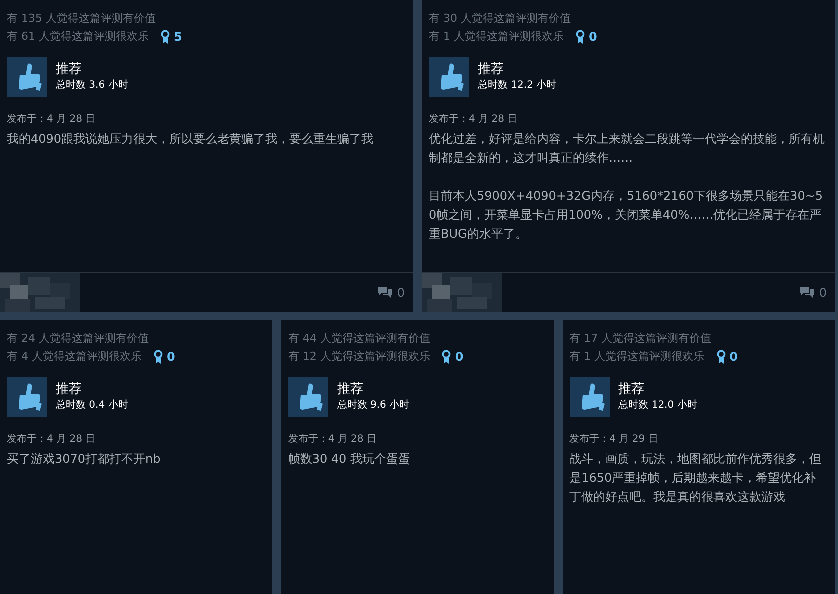 The image size is (838, 594). I want to click on funny-count: 有 12 人觉得这篇评测很欢乐, so click(359, 357).